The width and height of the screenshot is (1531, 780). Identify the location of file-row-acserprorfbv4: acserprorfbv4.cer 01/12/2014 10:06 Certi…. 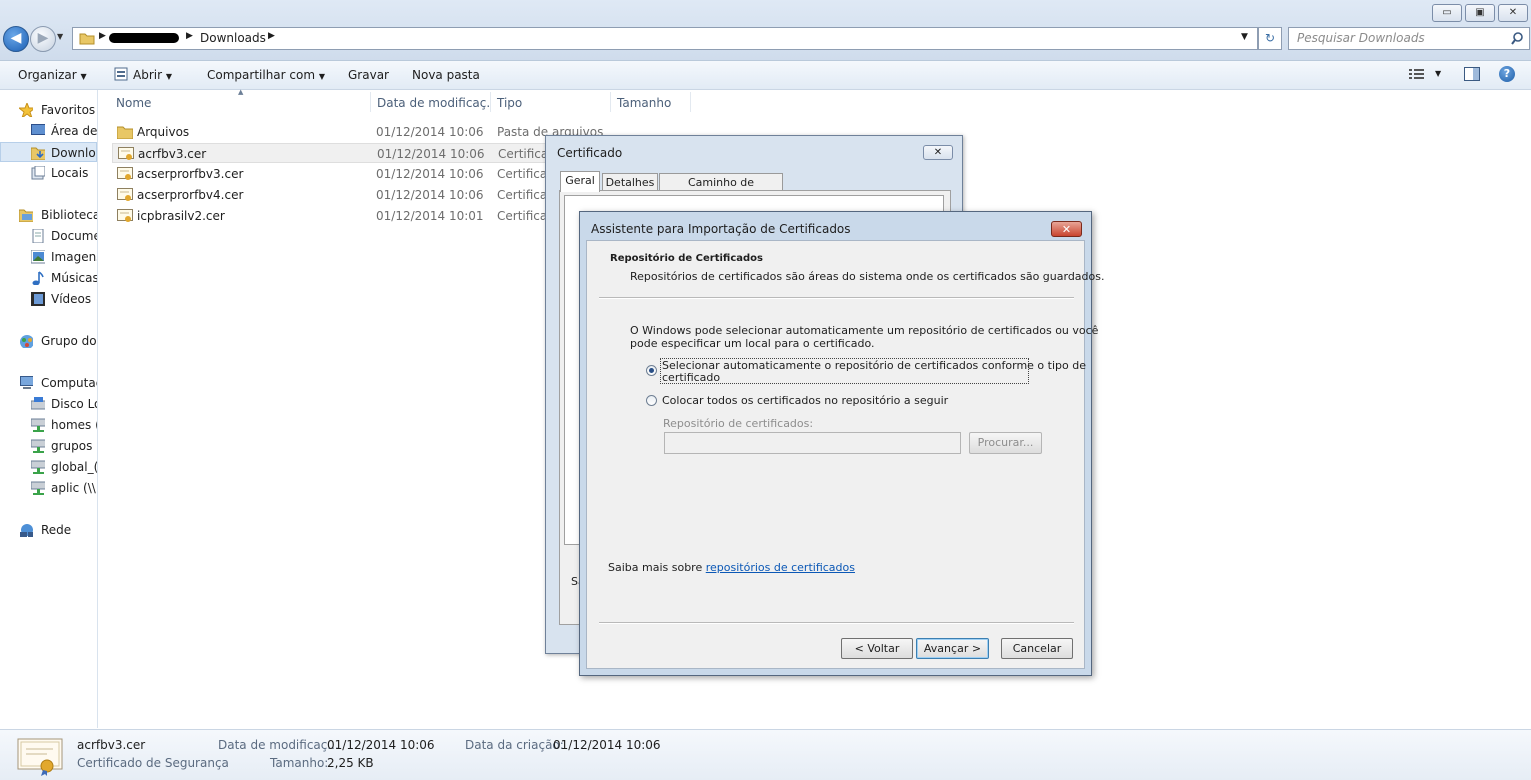
(337, 195).